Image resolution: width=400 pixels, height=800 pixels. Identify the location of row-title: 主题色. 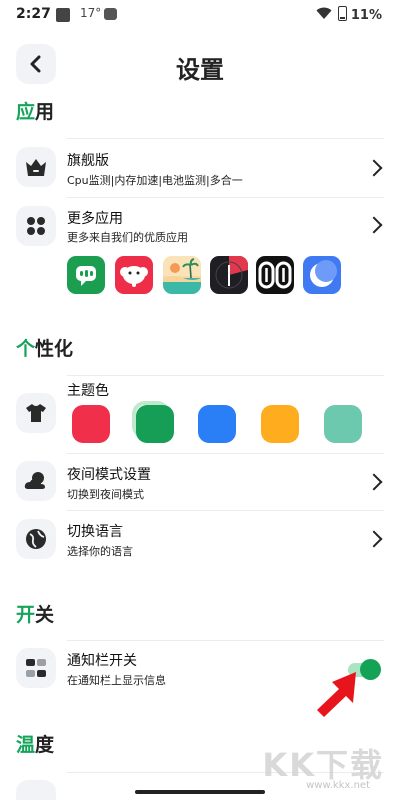
(88, 391).